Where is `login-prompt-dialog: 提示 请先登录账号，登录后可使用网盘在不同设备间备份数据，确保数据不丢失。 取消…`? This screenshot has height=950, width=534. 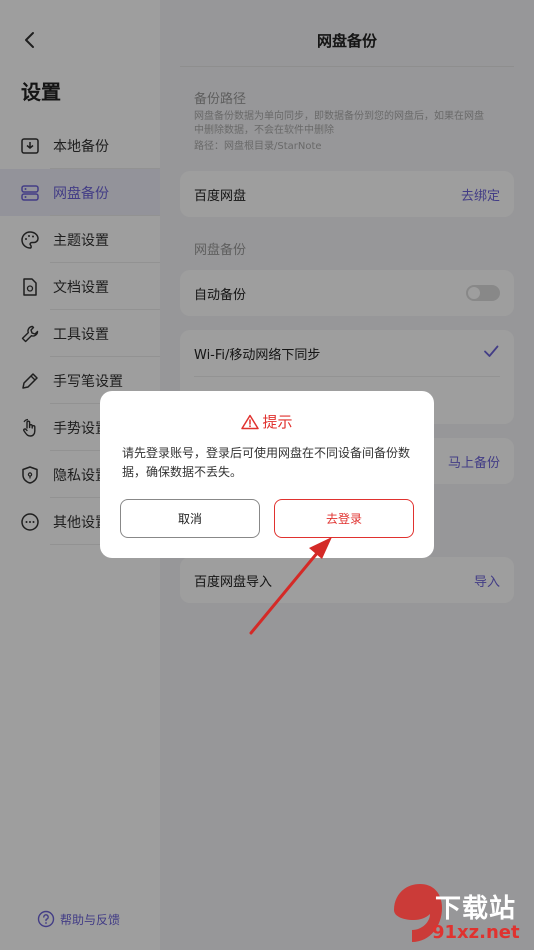 login-prompt-dialog: 提示 请先登录账号，登录后可使用网盘在不同设备间备份数据，确保数据不丢失。 取消… is located at coordinates (267, 474).